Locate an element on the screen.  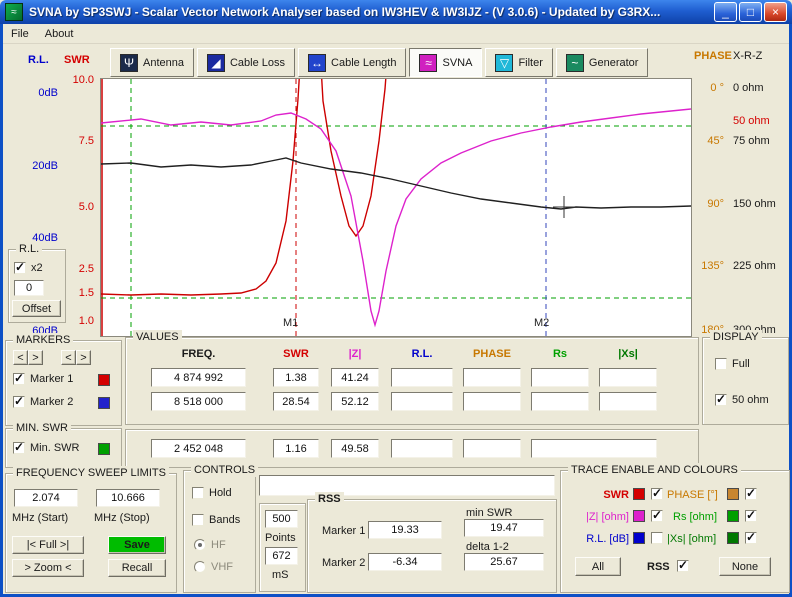
m2-phase-field is located at coordinates (492, 401).